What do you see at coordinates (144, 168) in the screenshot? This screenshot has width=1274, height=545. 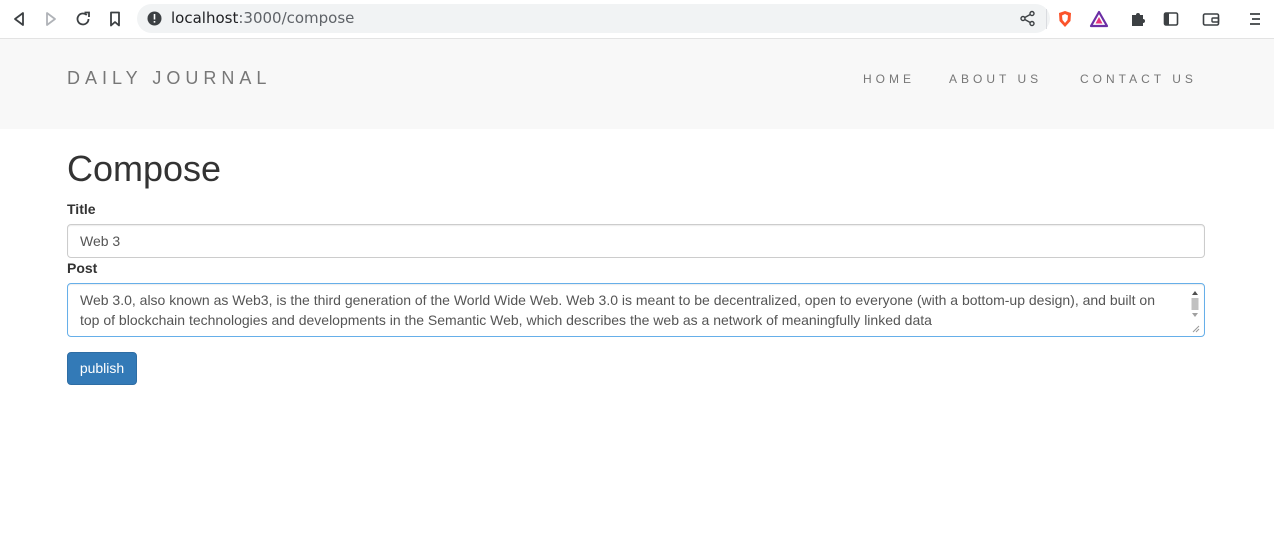 I see `page-title: Compose` at bounding box center [144, 168].